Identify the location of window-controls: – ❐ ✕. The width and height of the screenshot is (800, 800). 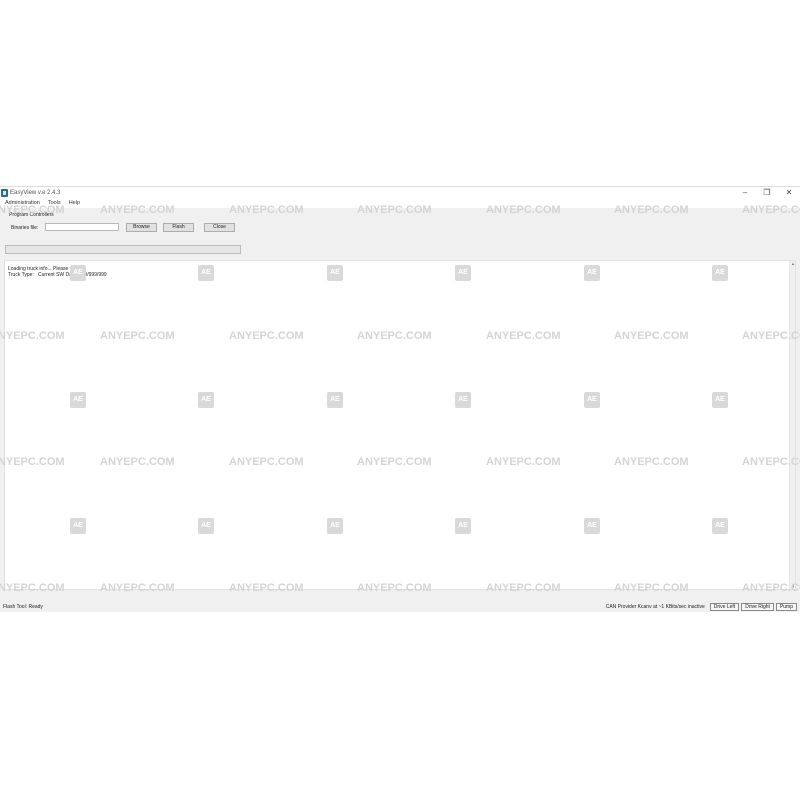
(767, 193).